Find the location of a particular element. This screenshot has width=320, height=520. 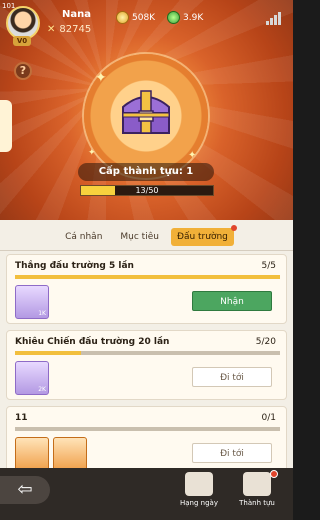

gold-display: 508K is located at coordinates (135, 17).